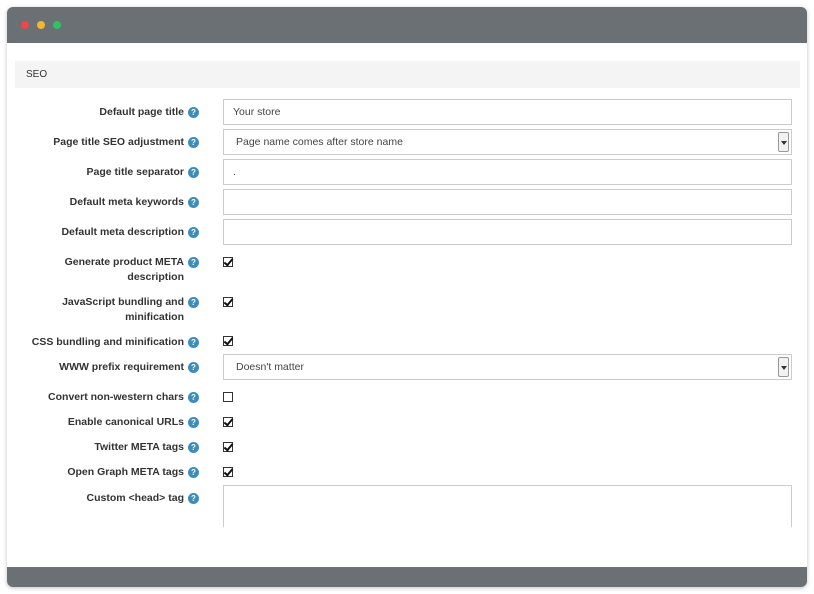 The image size is (814, 594). Describe the element at coordinates (228, 262) in the screenshot. I see `generate-product-meta-checkbox` at that location.